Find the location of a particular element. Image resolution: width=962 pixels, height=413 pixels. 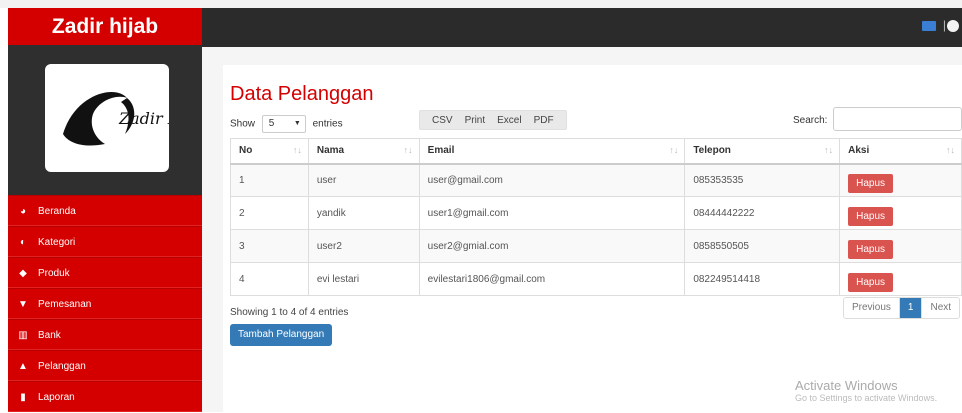

cell-email: evilestari1806@gmail.com is located at coordinates (552, 279).